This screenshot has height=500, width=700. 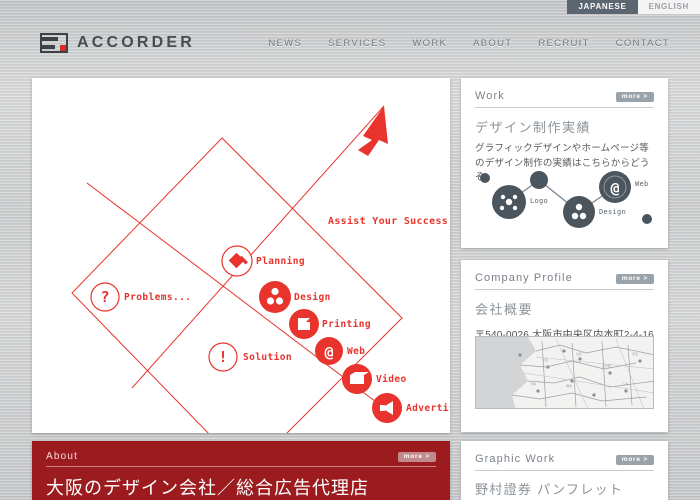 What do you see at coordinates (579, 212) in the screenshot?
I see `work-node-design` at bounding box center [579, 212].